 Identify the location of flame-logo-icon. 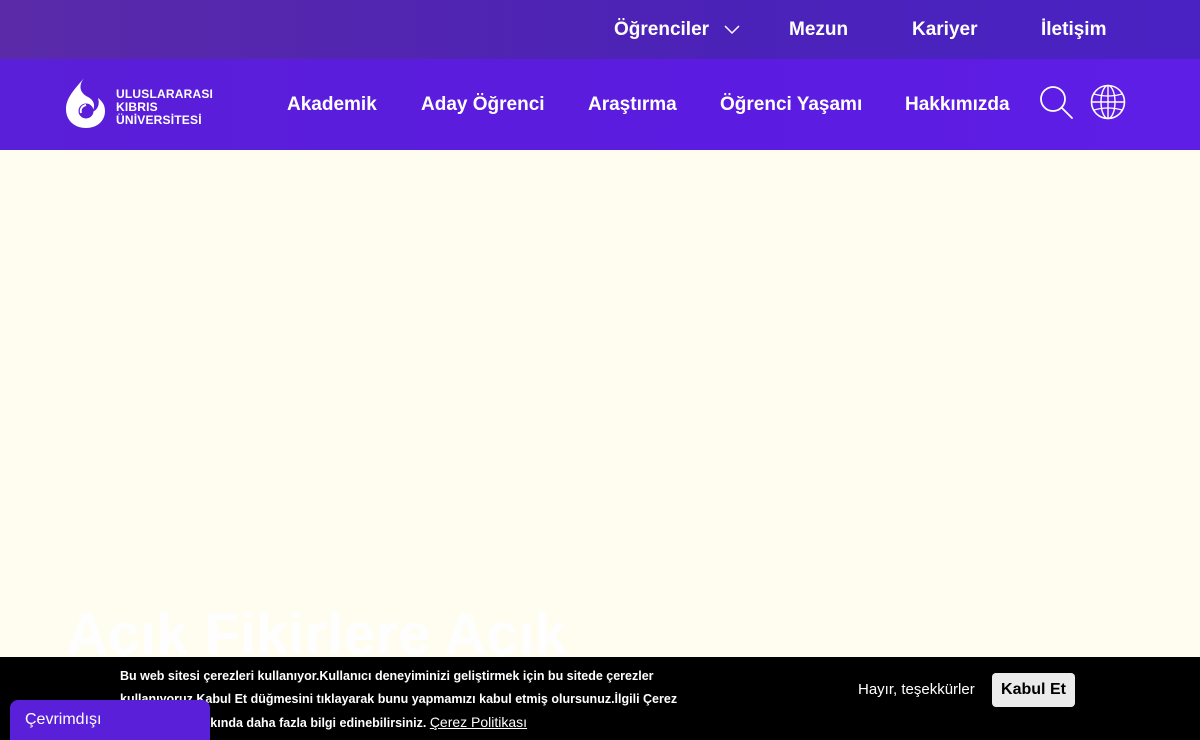
(85, 103).